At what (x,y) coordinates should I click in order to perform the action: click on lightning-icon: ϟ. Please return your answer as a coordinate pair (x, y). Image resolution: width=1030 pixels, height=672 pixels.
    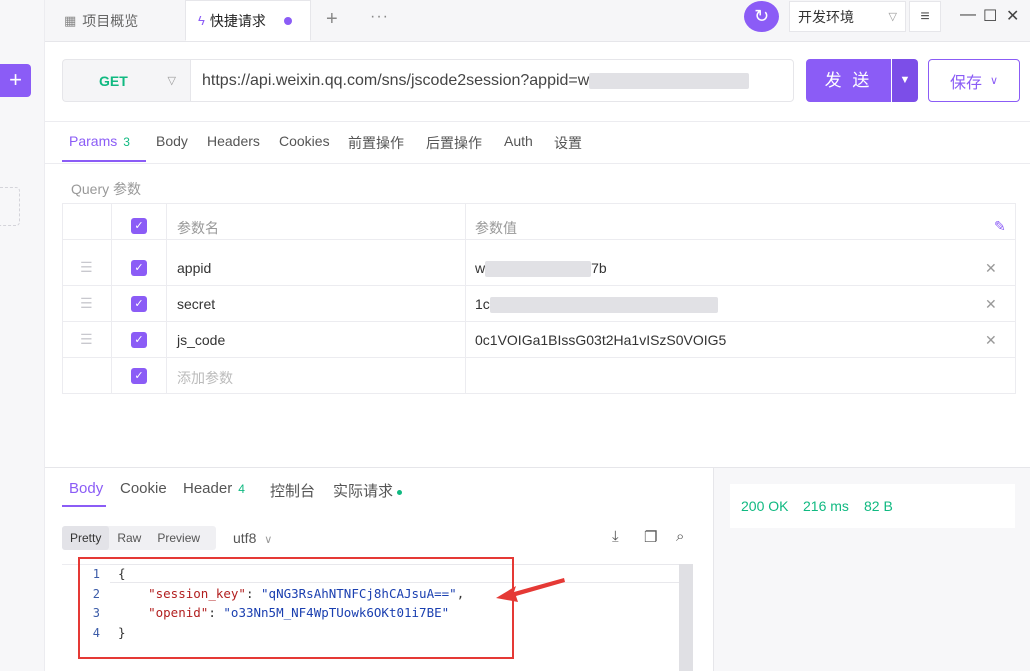
    Looking at the image, I should click on (201, 20).